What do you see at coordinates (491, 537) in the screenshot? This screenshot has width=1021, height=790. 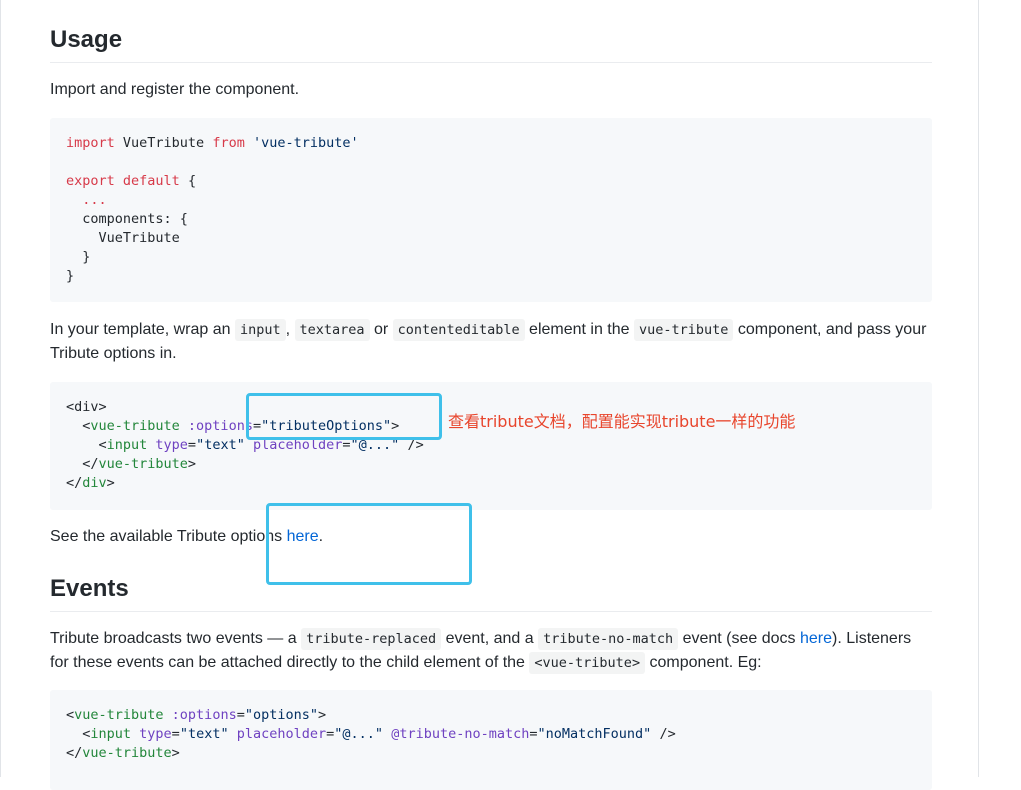 I see `options-paragraph: See the available Tribute options here.` at bounding box center [491, 537].